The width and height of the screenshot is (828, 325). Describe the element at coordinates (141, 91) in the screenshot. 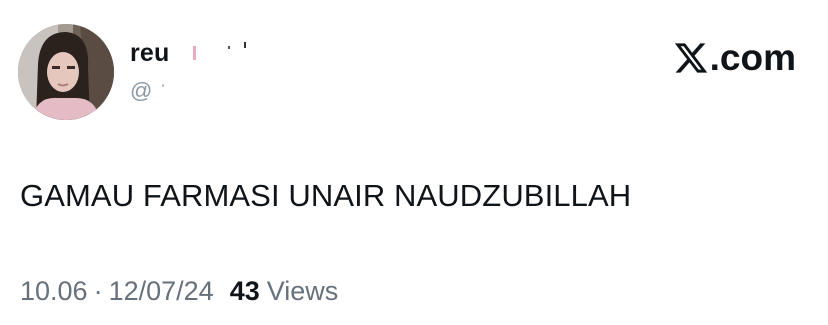

I see `author-handle: @` at that location.